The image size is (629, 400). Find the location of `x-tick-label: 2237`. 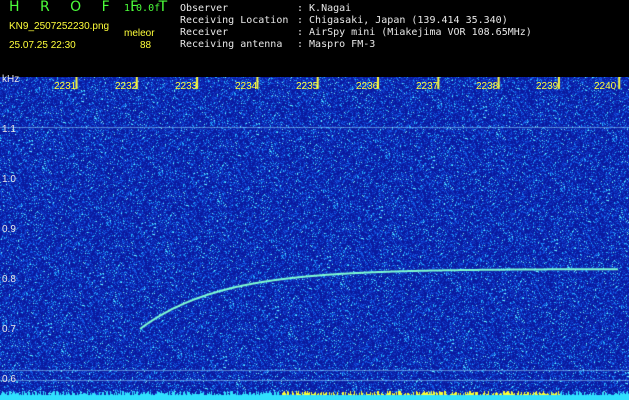

x-tick-label: 2237 is located at coordinates (427, 86).